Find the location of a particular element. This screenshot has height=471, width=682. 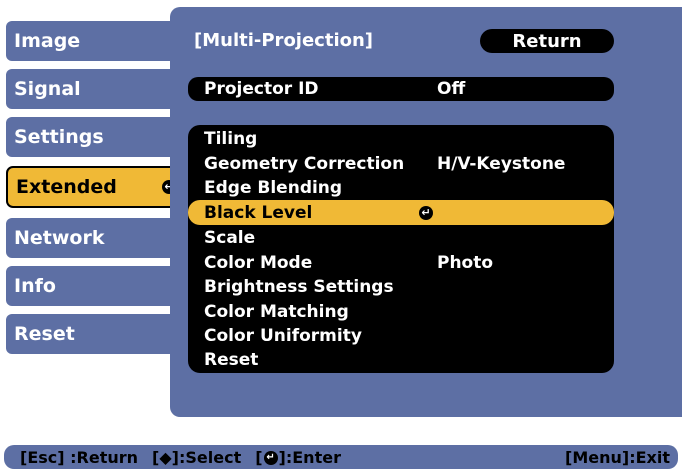

up-down-icon: ◆ is located at coordinates (165, 457).